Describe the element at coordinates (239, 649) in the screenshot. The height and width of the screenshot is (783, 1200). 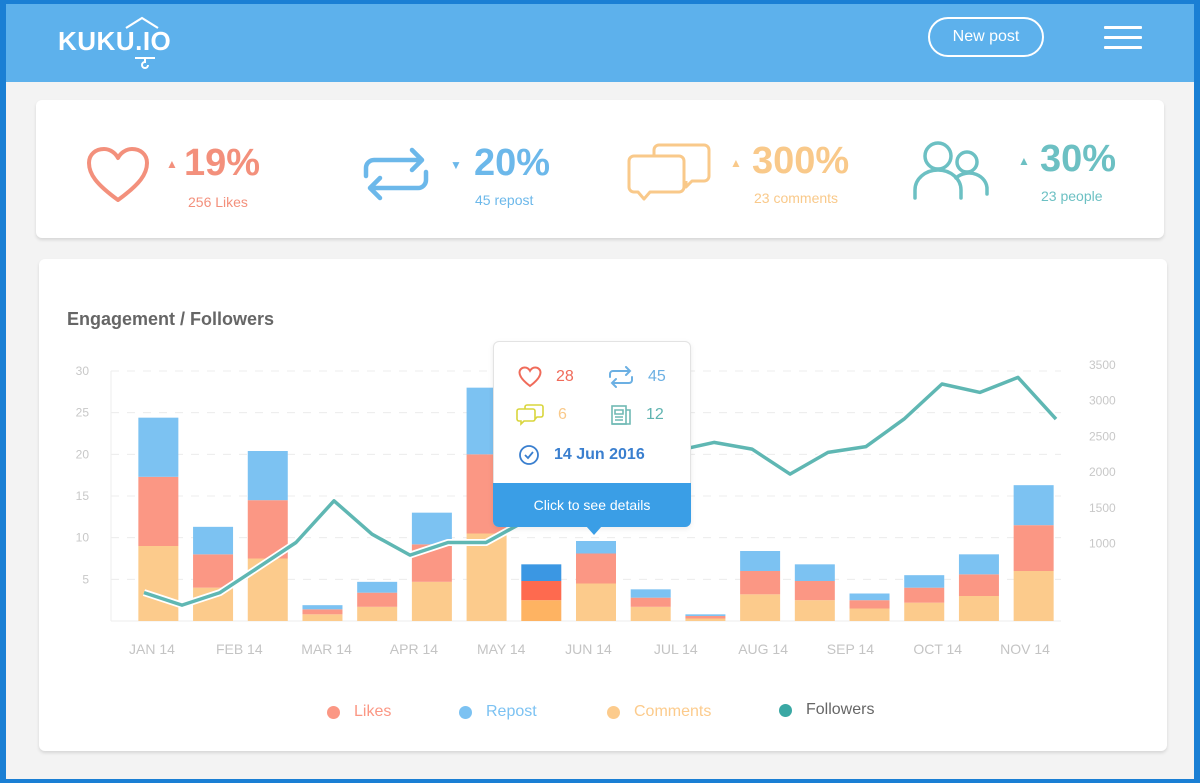
I see `x-tick-label: FEB 14` at that location.